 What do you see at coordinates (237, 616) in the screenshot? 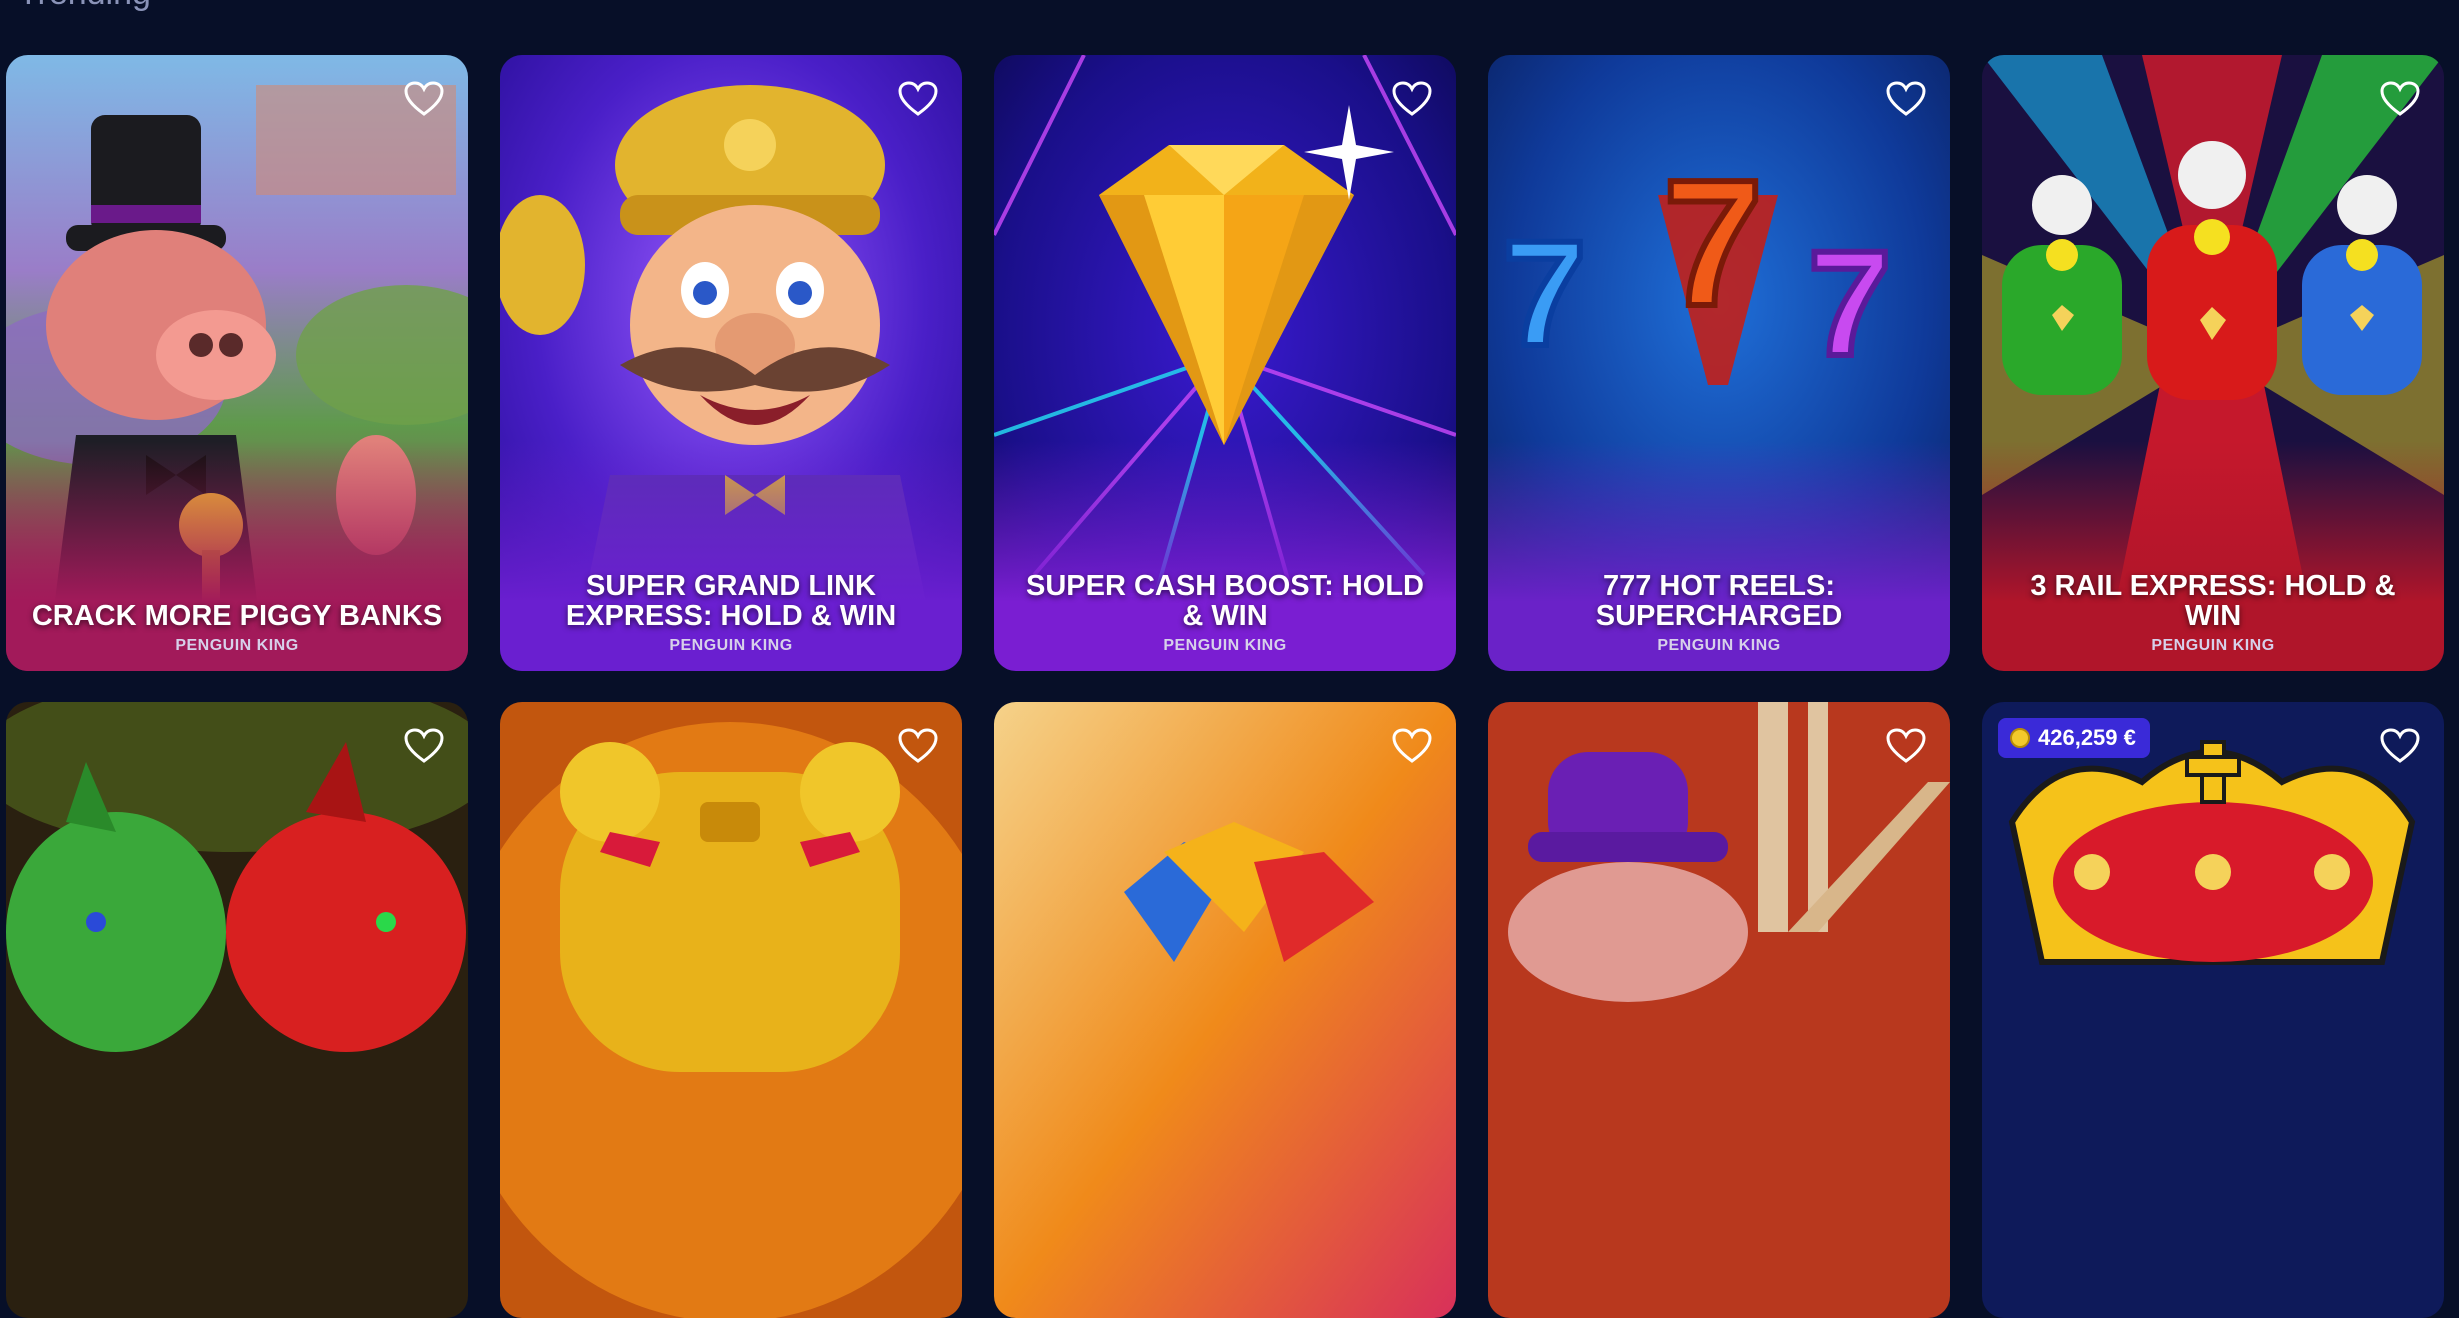
I see `game-title: CRACK MORE PIGGY BANKS` at bounding box center [237, 616].